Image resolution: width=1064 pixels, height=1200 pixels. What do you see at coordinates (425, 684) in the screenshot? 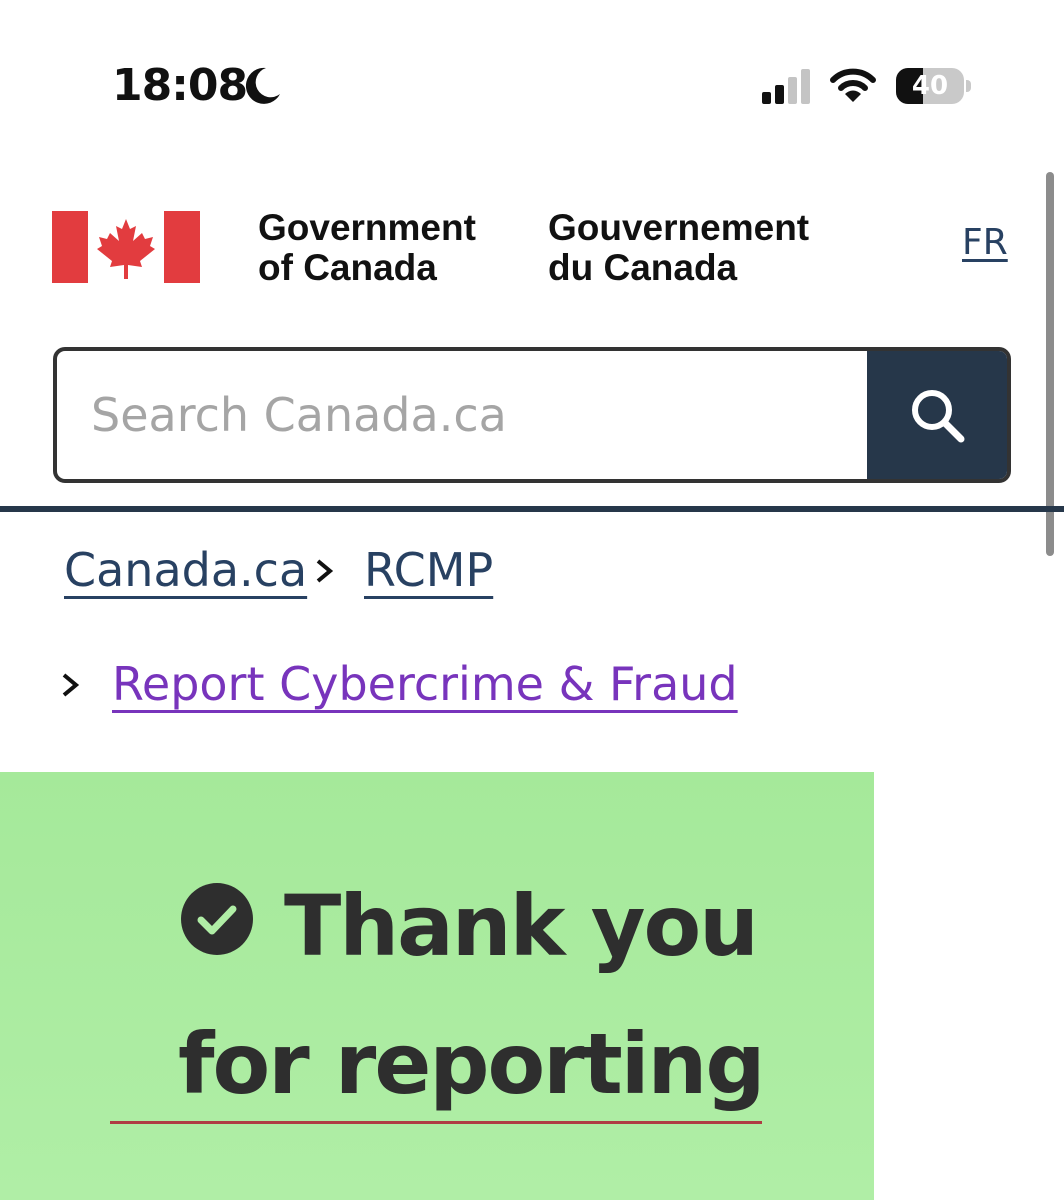
I see `breadcrumb-item-report-cybercrime: Report Cybercrime & Fraud` at bounding box center [425, 684].